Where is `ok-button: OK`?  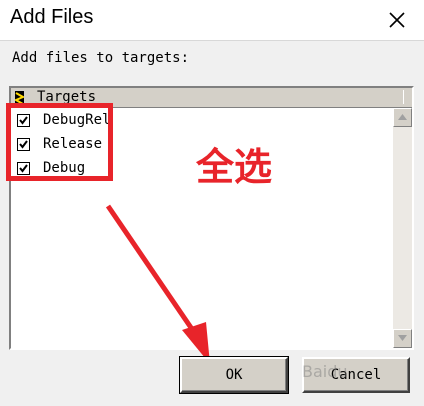
ok-button: OK is located at coordinates (234, 375).